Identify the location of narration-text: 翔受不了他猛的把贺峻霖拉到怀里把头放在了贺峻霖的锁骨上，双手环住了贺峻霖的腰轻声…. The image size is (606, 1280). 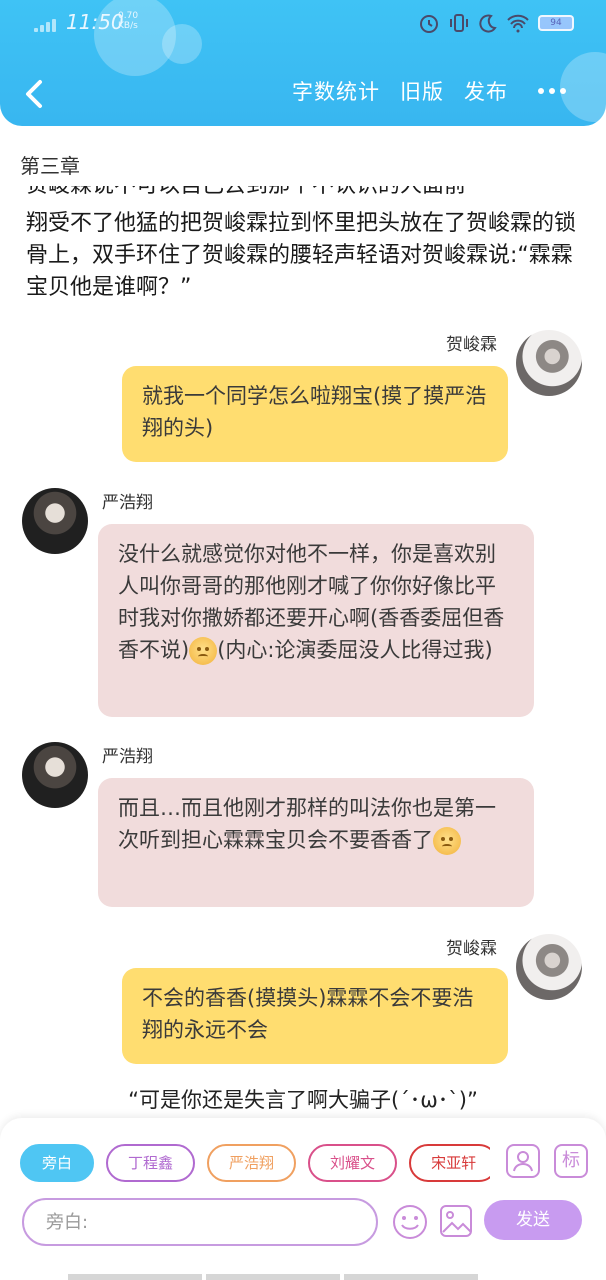
(301, 255).